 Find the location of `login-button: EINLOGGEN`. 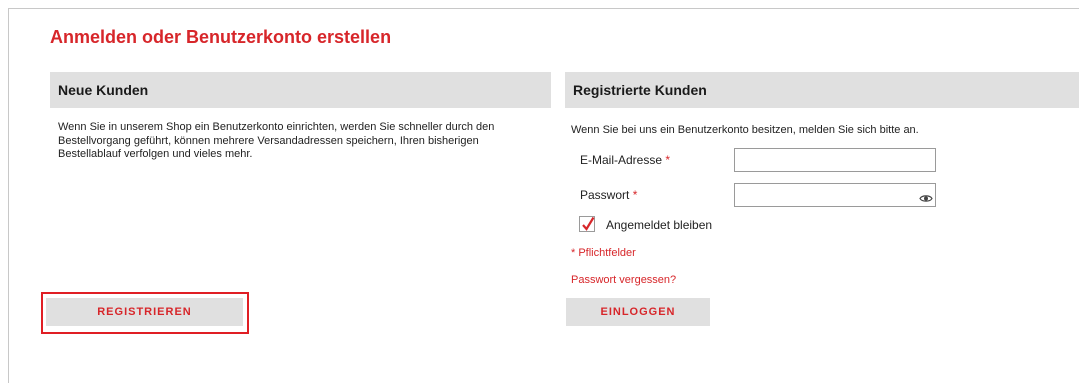

login-button: EINLOGGEN is located at coordinates (638, 312).